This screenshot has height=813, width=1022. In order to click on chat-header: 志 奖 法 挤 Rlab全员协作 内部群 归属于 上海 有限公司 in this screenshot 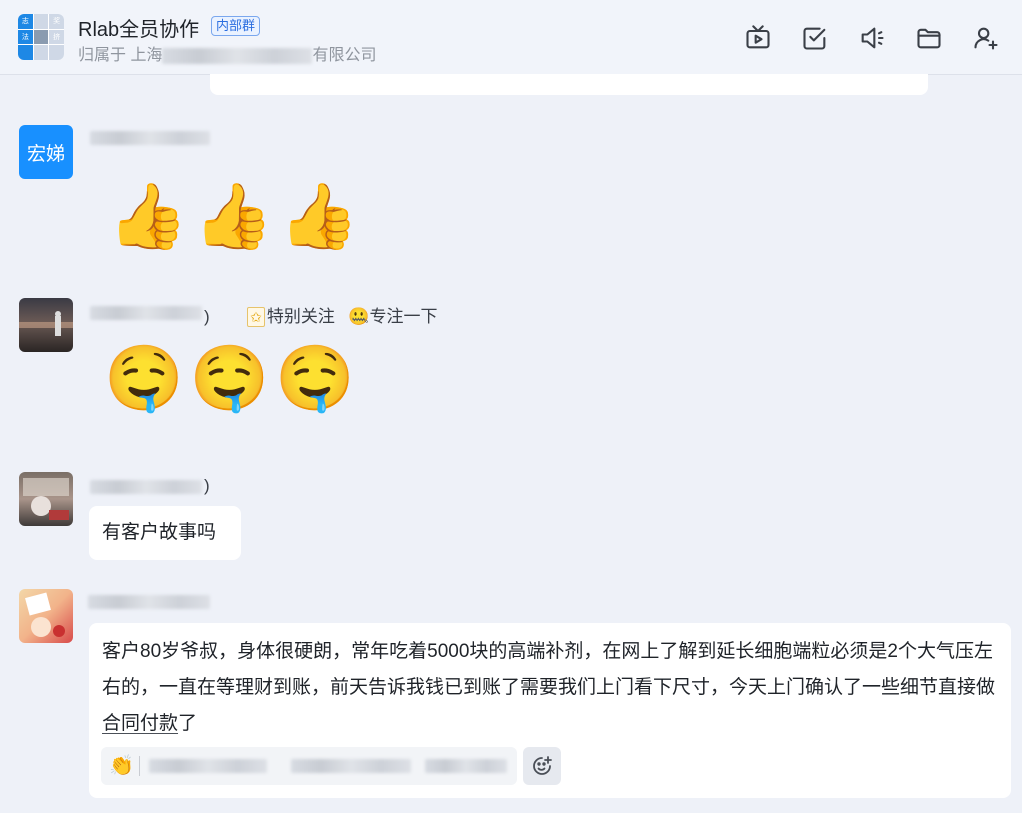, I will do `click(511, 37)`.